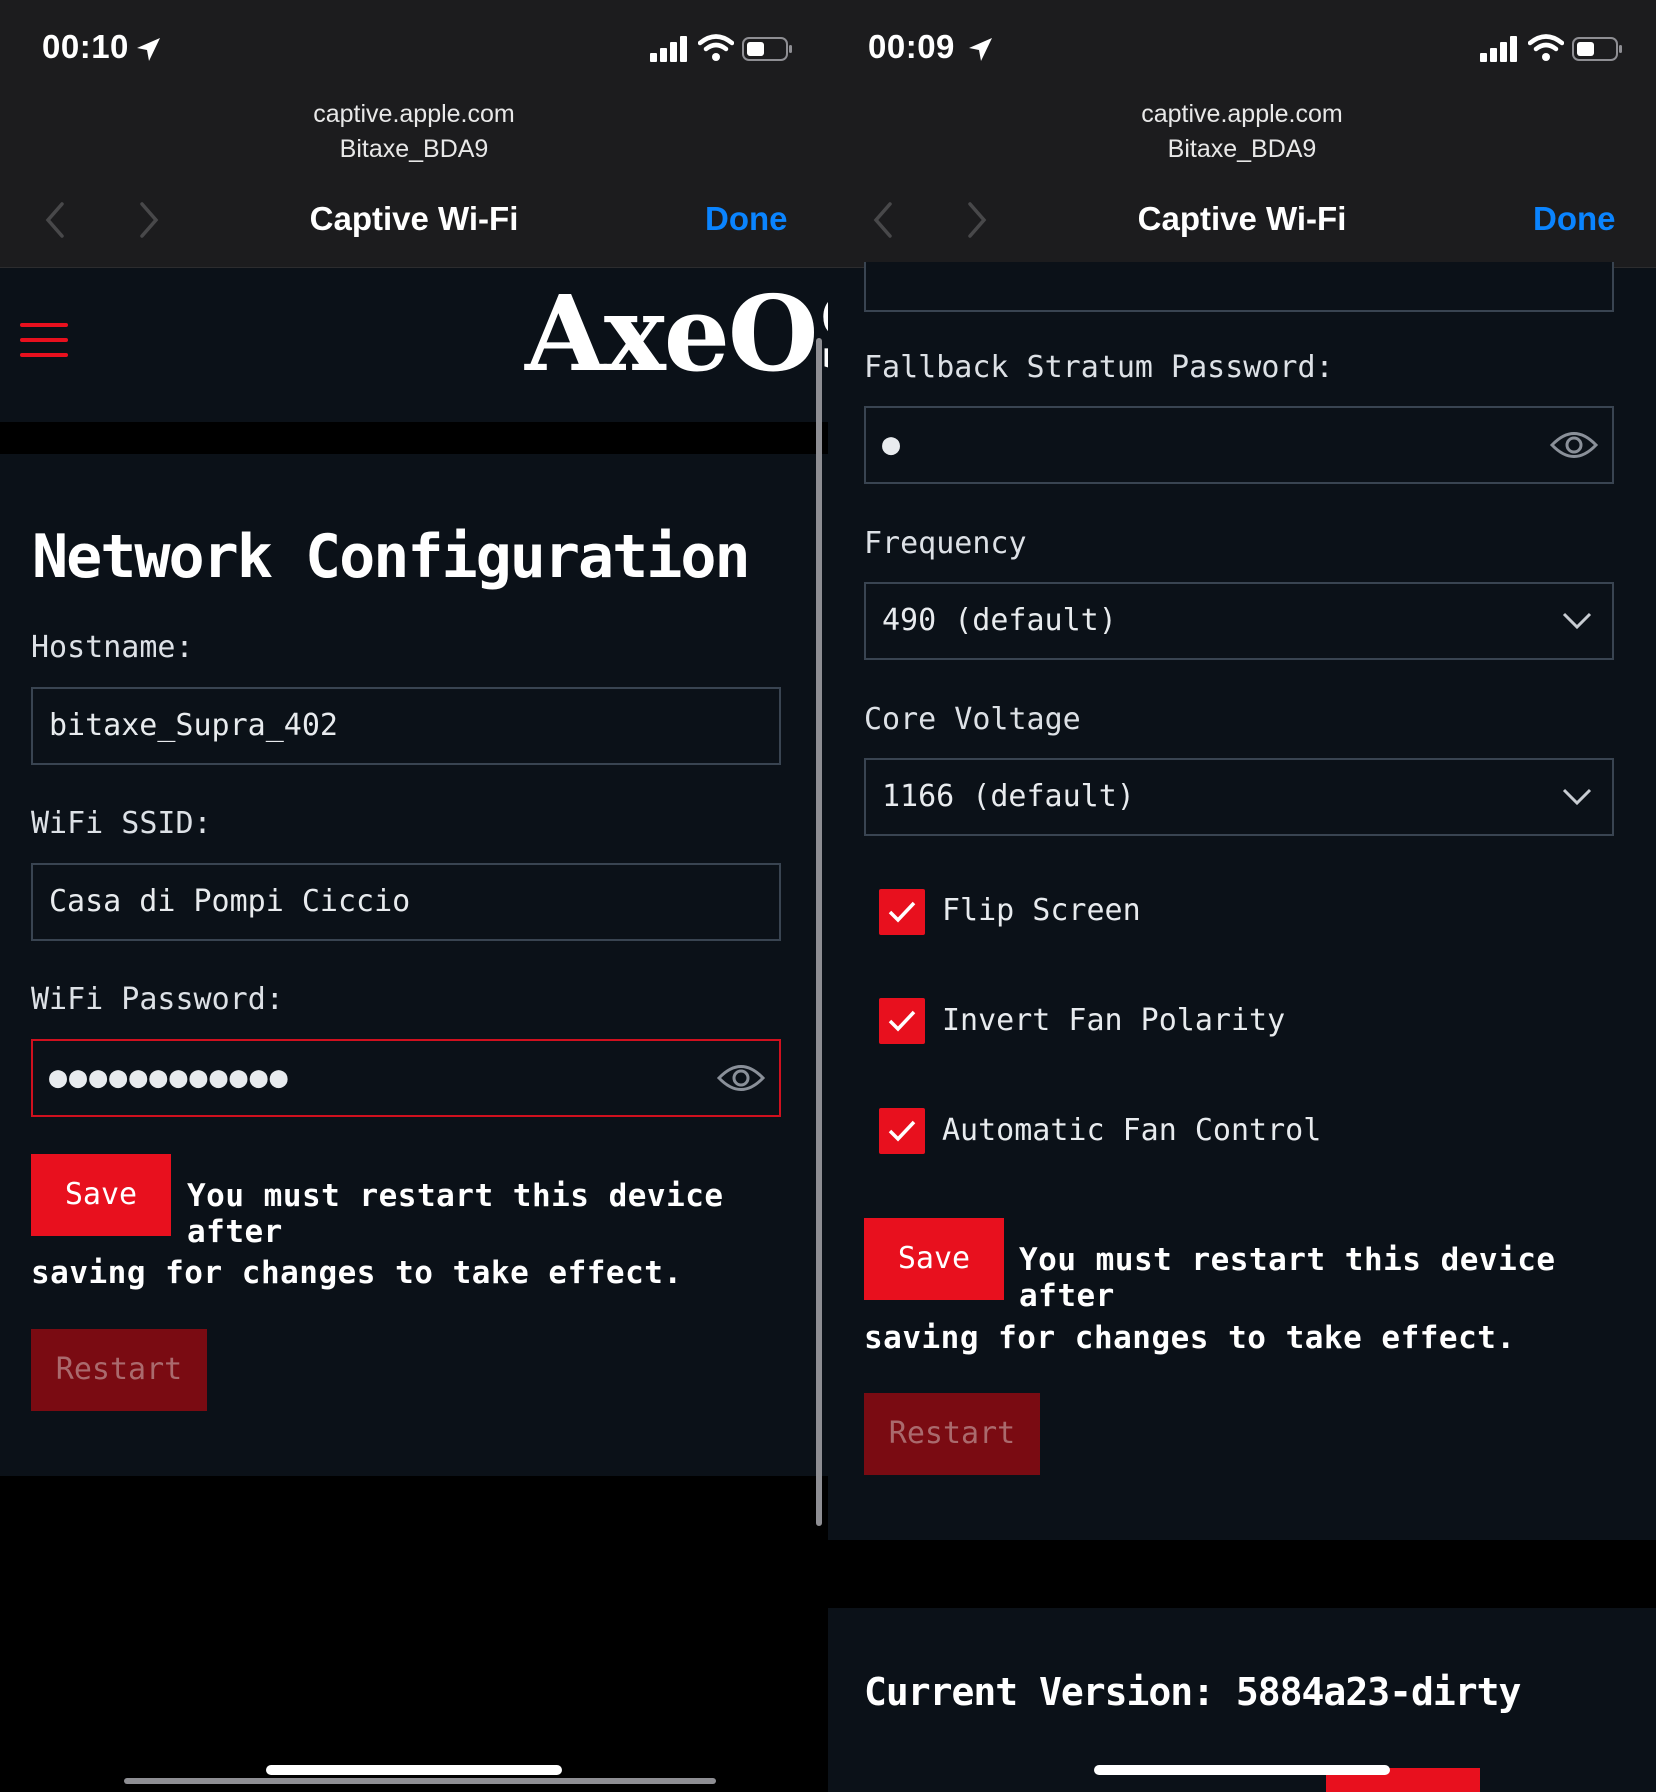 The width and height of the screenshot is (1656, 1792). What do you see at coordinates (902, 1131) in the screenshot?
I see `automatic-fan-control-checkbox` at bounding box center [902, 1131].